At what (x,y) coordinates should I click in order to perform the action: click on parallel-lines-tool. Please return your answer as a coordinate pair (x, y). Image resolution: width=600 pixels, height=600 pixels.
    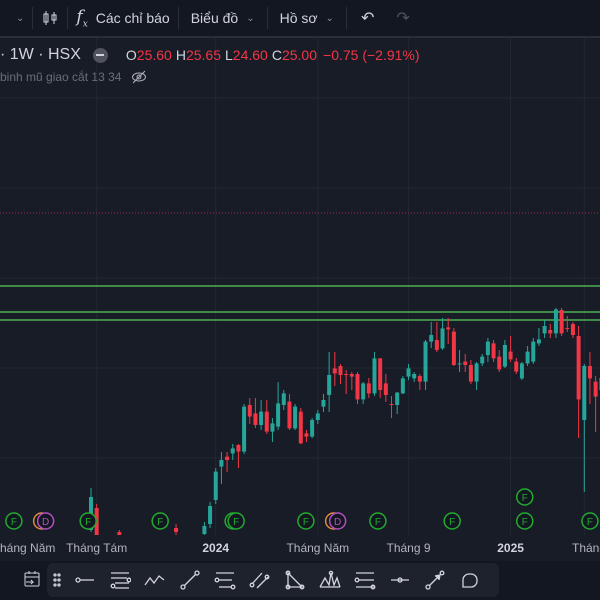
    Looking at the image, I should click on (119, 580).